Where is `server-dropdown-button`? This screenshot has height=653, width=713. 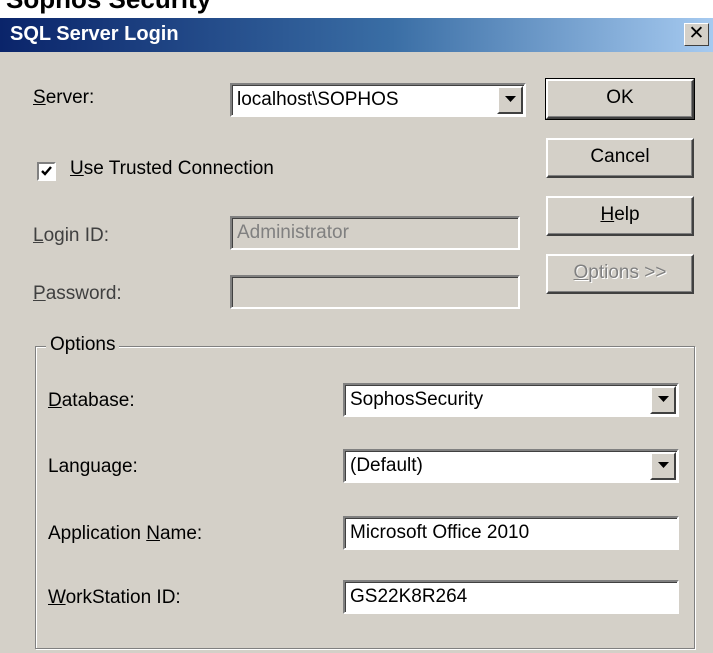 server-dropdown-button is located at coordinates (510, 100).